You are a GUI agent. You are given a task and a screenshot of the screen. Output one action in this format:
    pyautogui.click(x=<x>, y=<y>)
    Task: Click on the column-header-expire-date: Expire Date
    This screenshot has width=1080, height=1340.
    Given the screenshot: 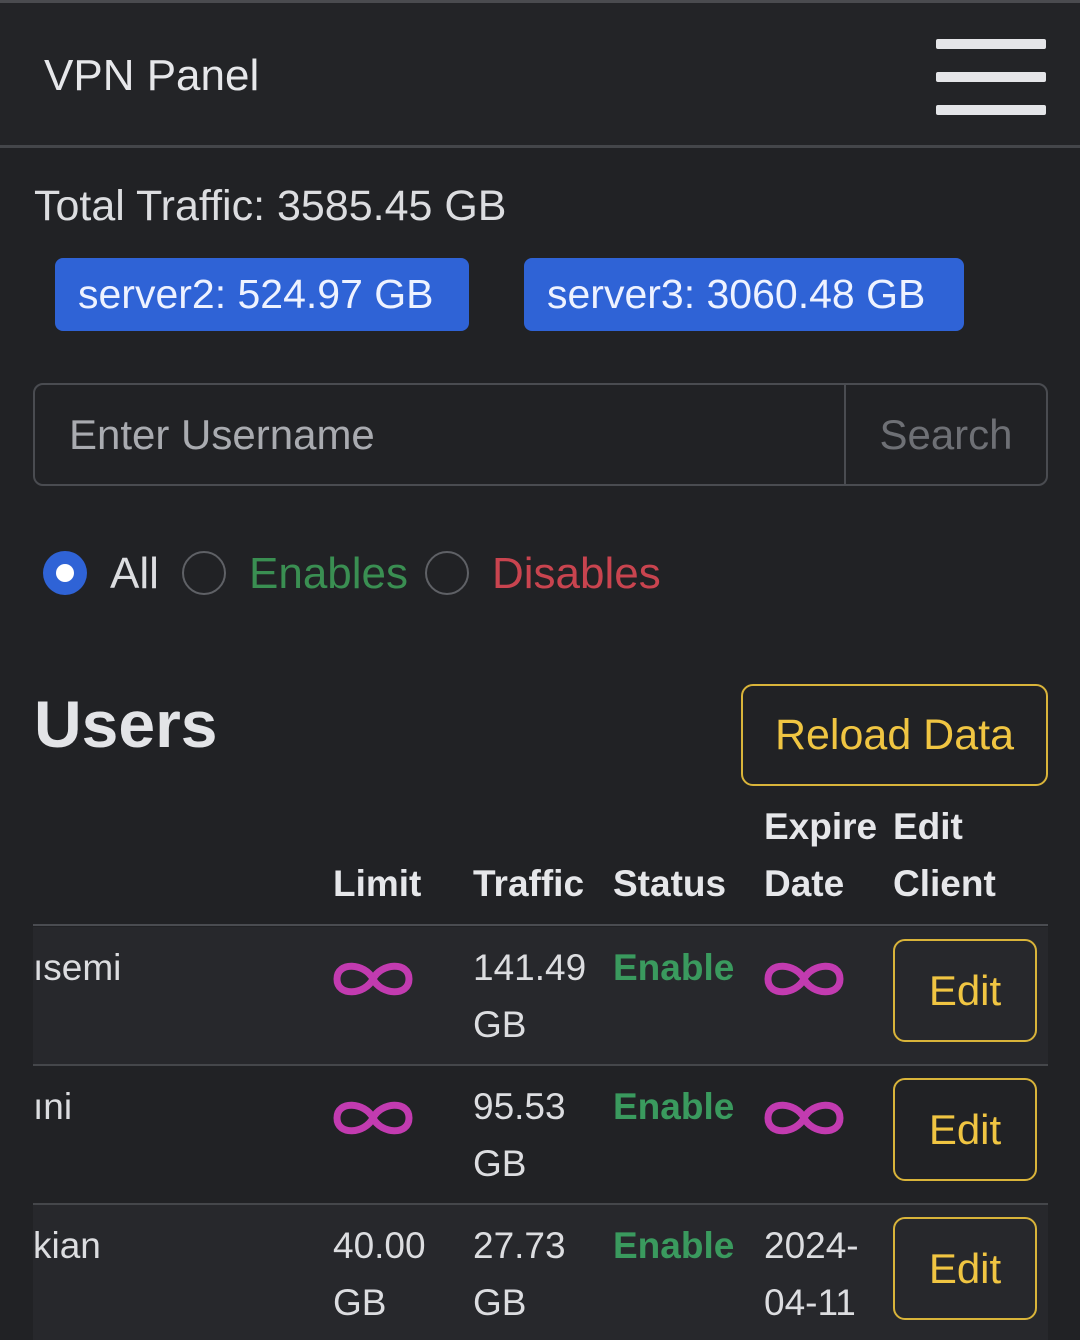 What is the action you would take?
    pyautogui.click(x=821, y=855)
    